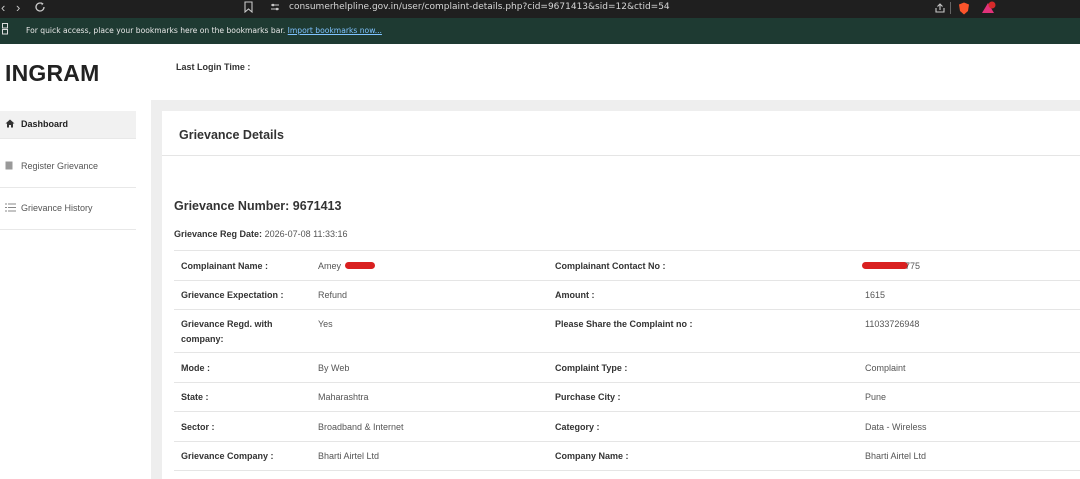 The width and height of the screenshot is (1080, 479). Describe the element at coordinates (45, 124) in the screenshot. I see `sidebar-item-label: Dashboard` at that location.